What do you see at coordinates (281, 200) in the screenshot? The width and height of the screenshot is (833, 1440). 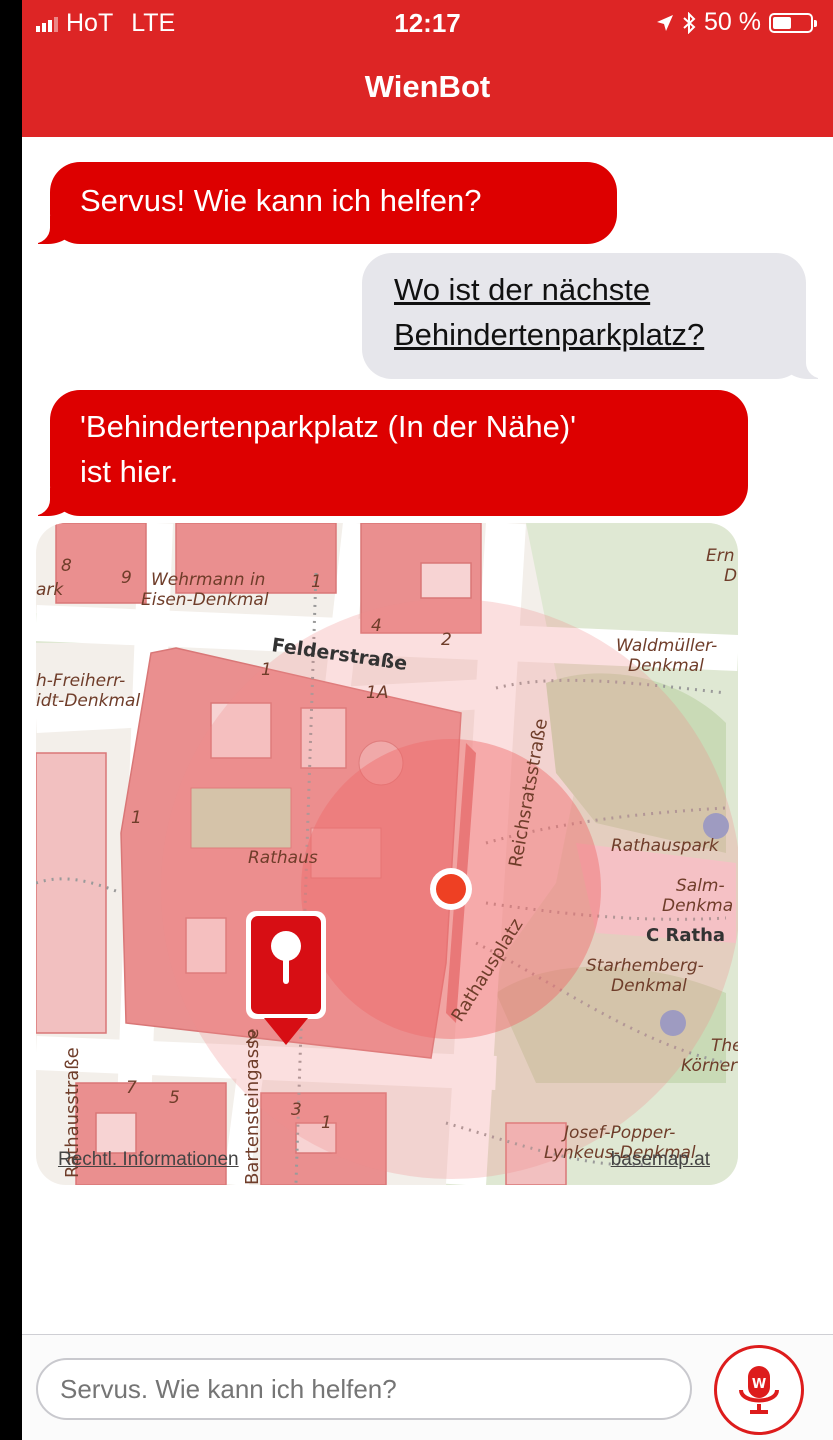 I see `bot-message-text: Servus! Wie kann ich helfen?` at bounding box center [281, 200].